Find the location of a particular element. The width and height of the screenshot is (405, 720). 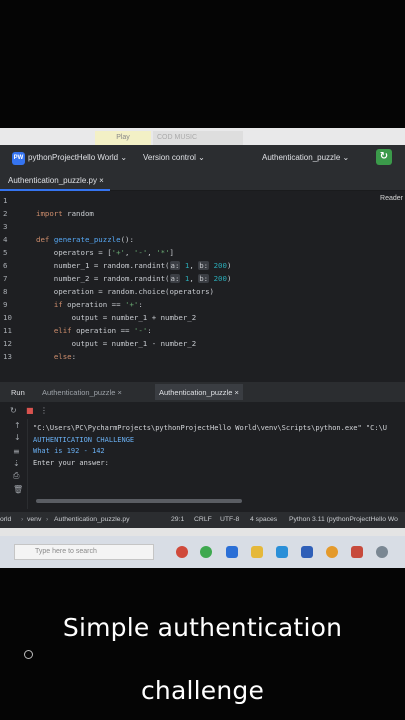

caption-line-1: Simple authentication is located at coordinates (202, 627).